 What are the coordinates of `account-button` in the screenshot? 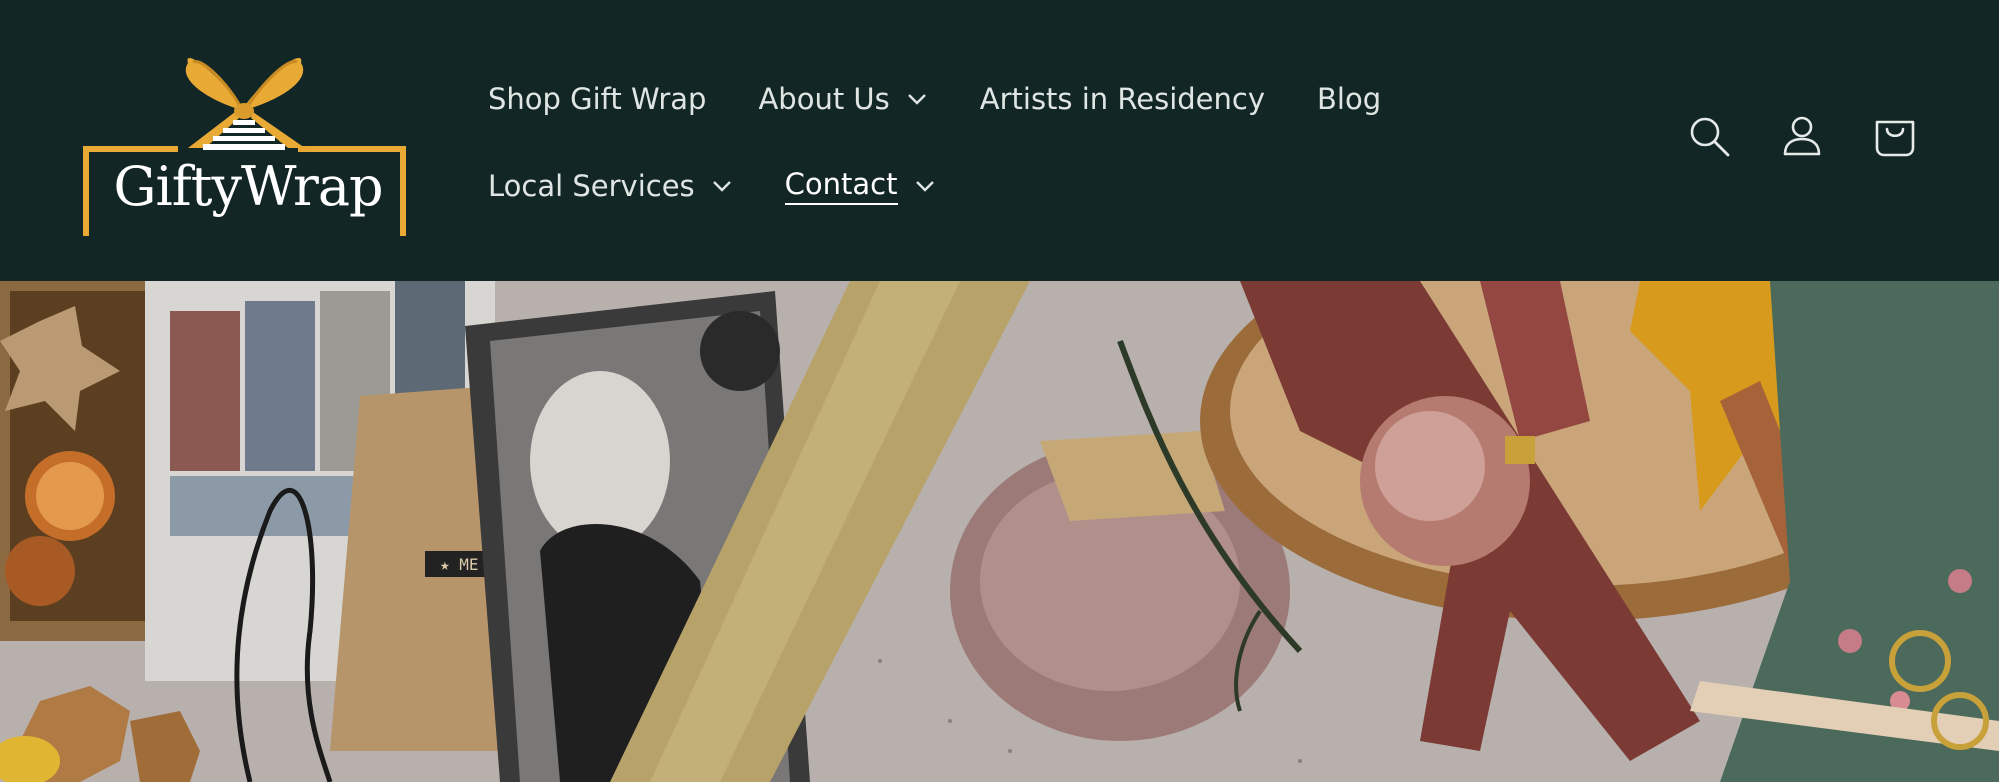 It's located at (1802, 136).